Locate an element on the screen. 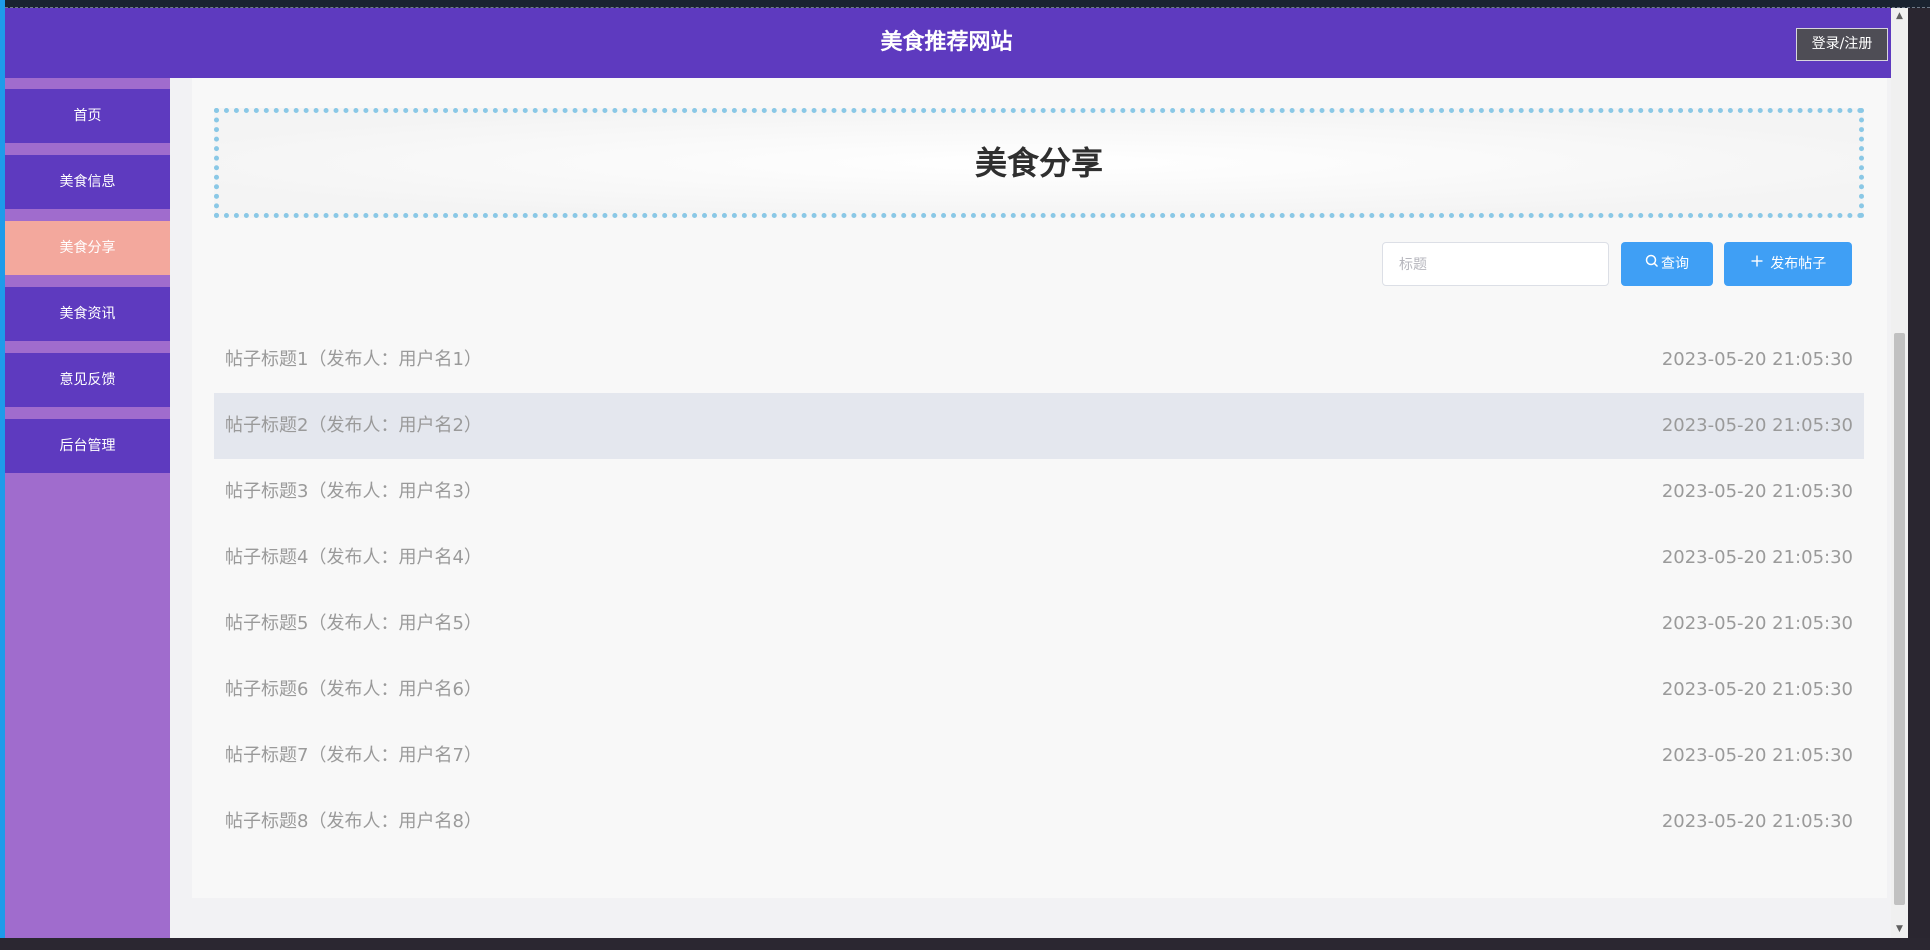 This screenshot has height=950, width=1930. scroll-up-arrow-icon: ▲ is located at coordinates (1899, 16).